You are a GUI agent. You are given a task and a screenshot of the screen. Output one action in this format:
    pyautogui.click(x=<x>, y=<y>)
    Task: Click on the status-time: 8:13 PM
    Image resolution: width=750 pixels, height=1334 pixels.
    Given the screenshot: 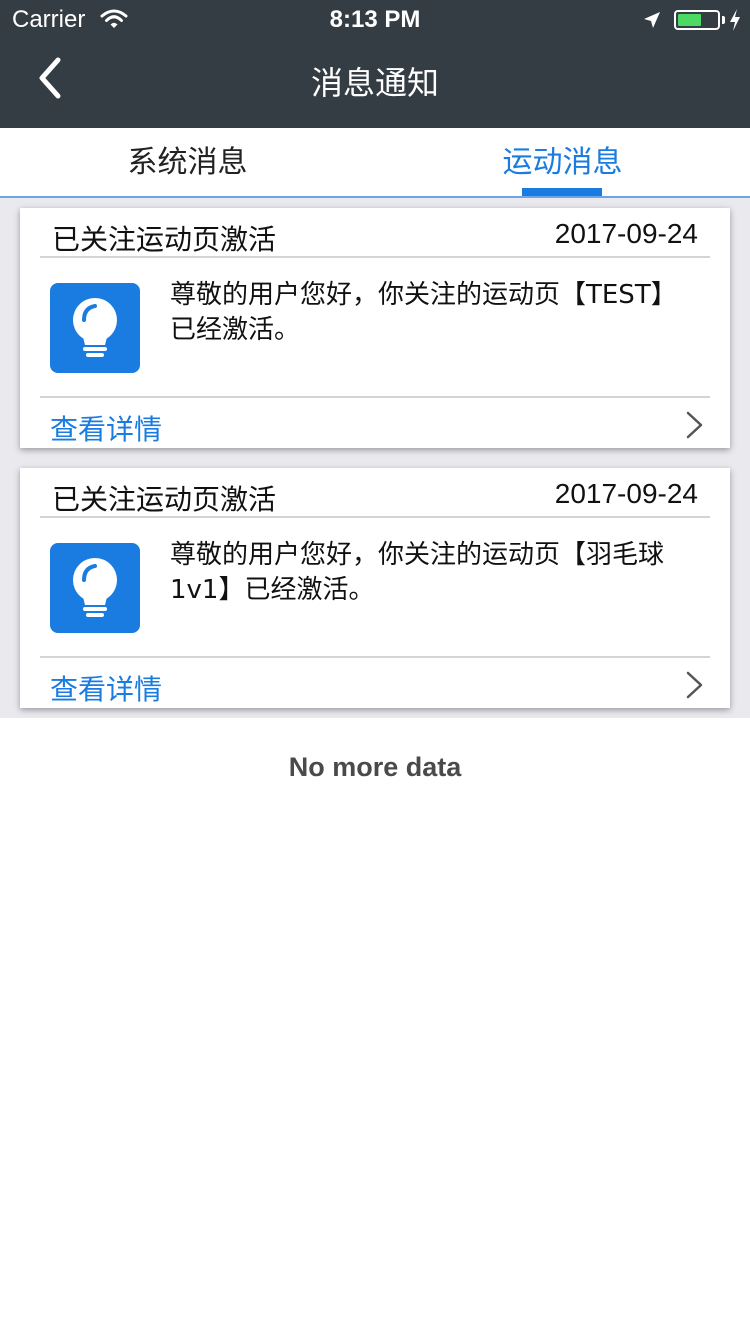 What is the action you would take?
    pyautogui.click(x=375, y=19)
    